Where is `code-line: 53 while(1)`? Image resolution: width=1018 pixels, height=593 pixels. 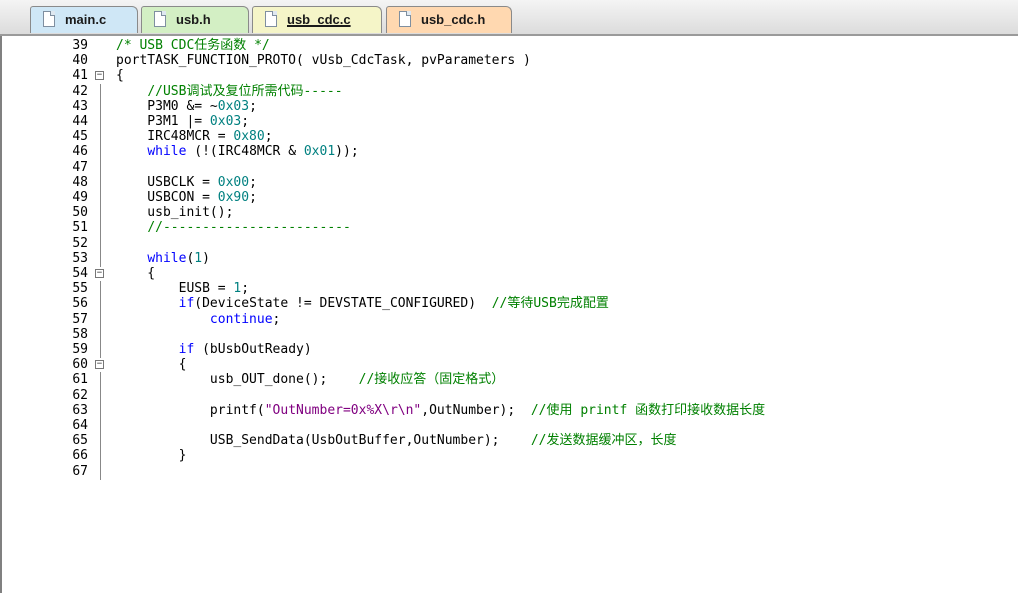 code-line: 53 while(1) is located at coordinates (510, 258).